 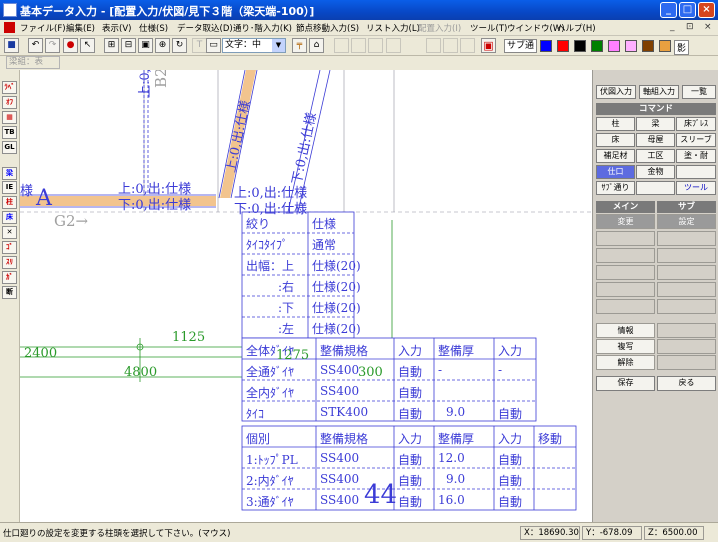 I want to click on refresh-icon: ↻, so click(x=179, y=45).